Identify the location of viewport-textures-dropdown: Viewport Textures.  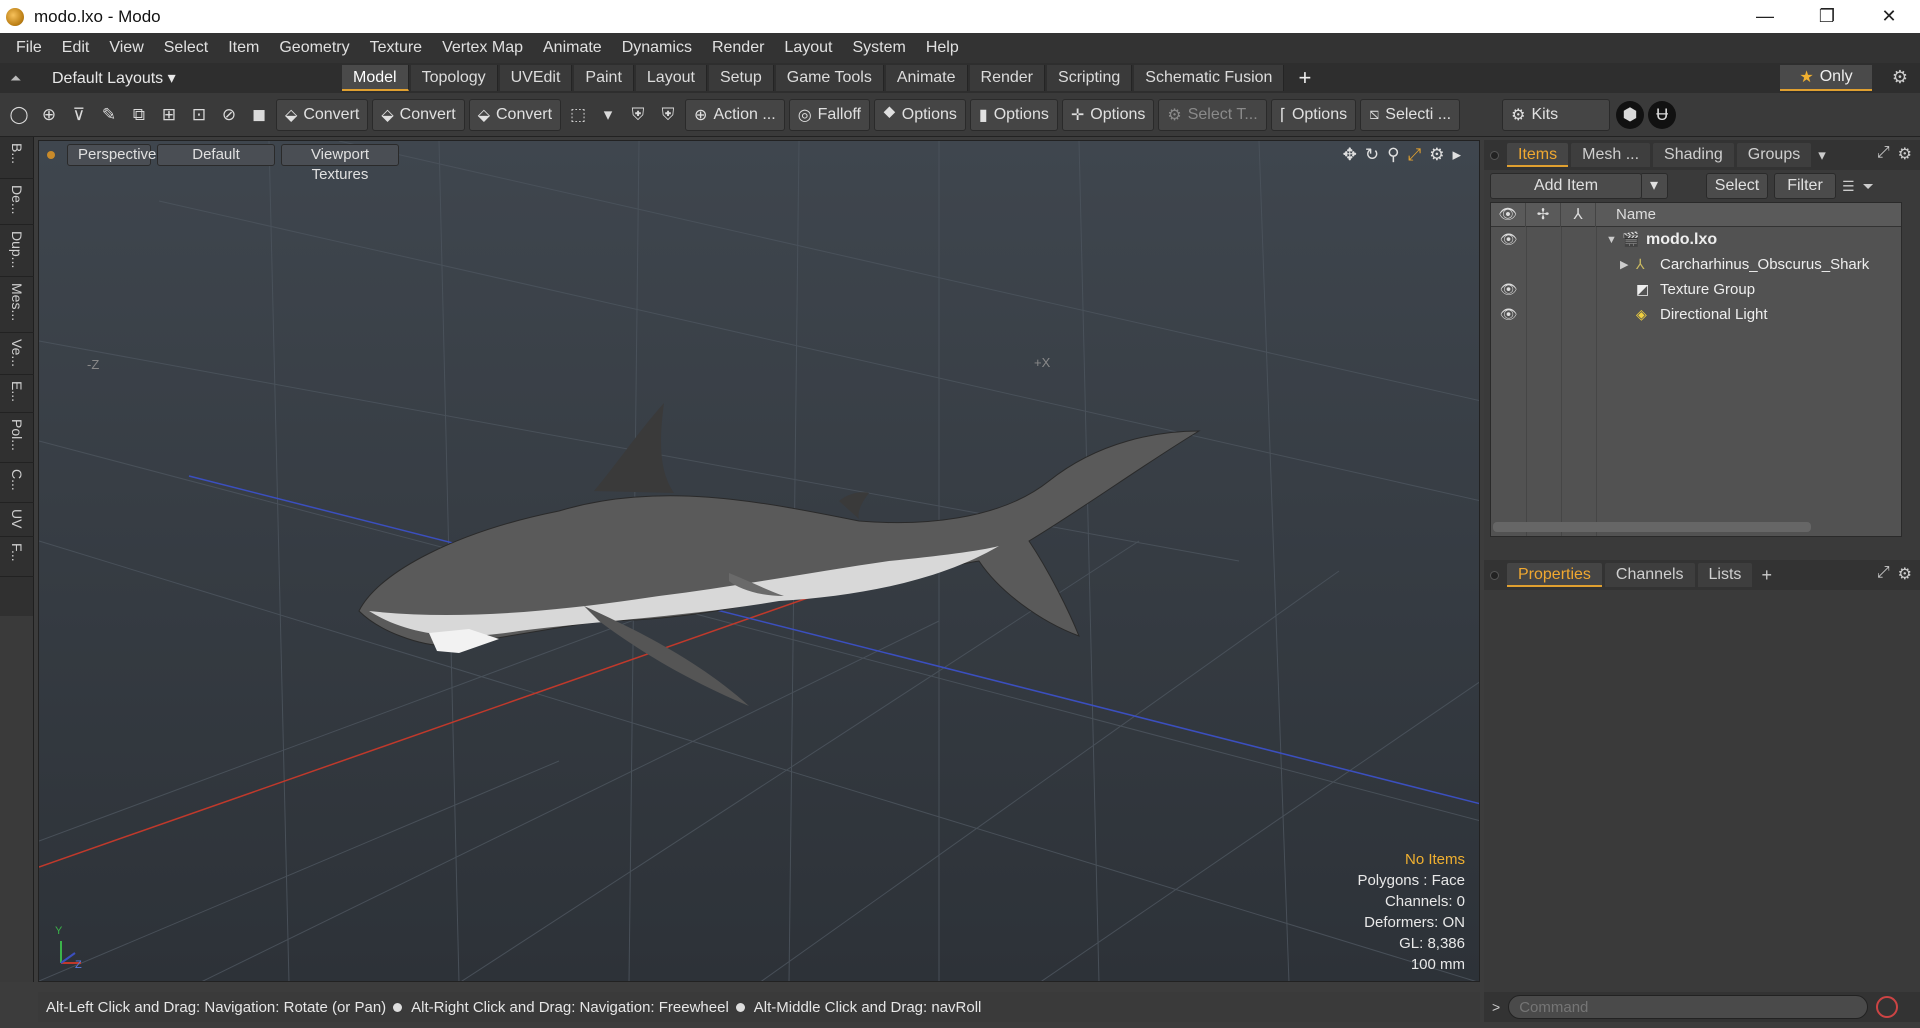
(340, 163).